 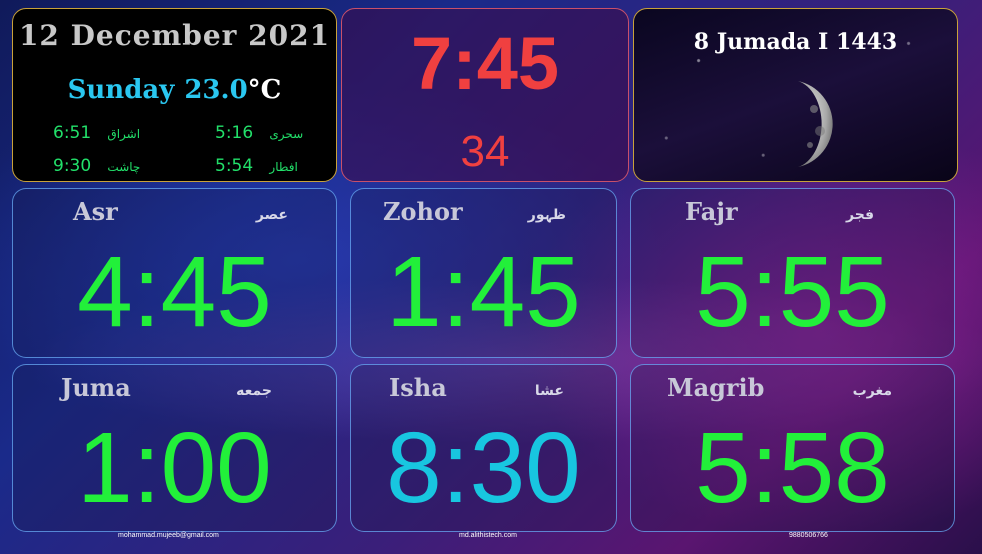 I want to click on prayer-time: 4:45, so click(x=174, y=292).